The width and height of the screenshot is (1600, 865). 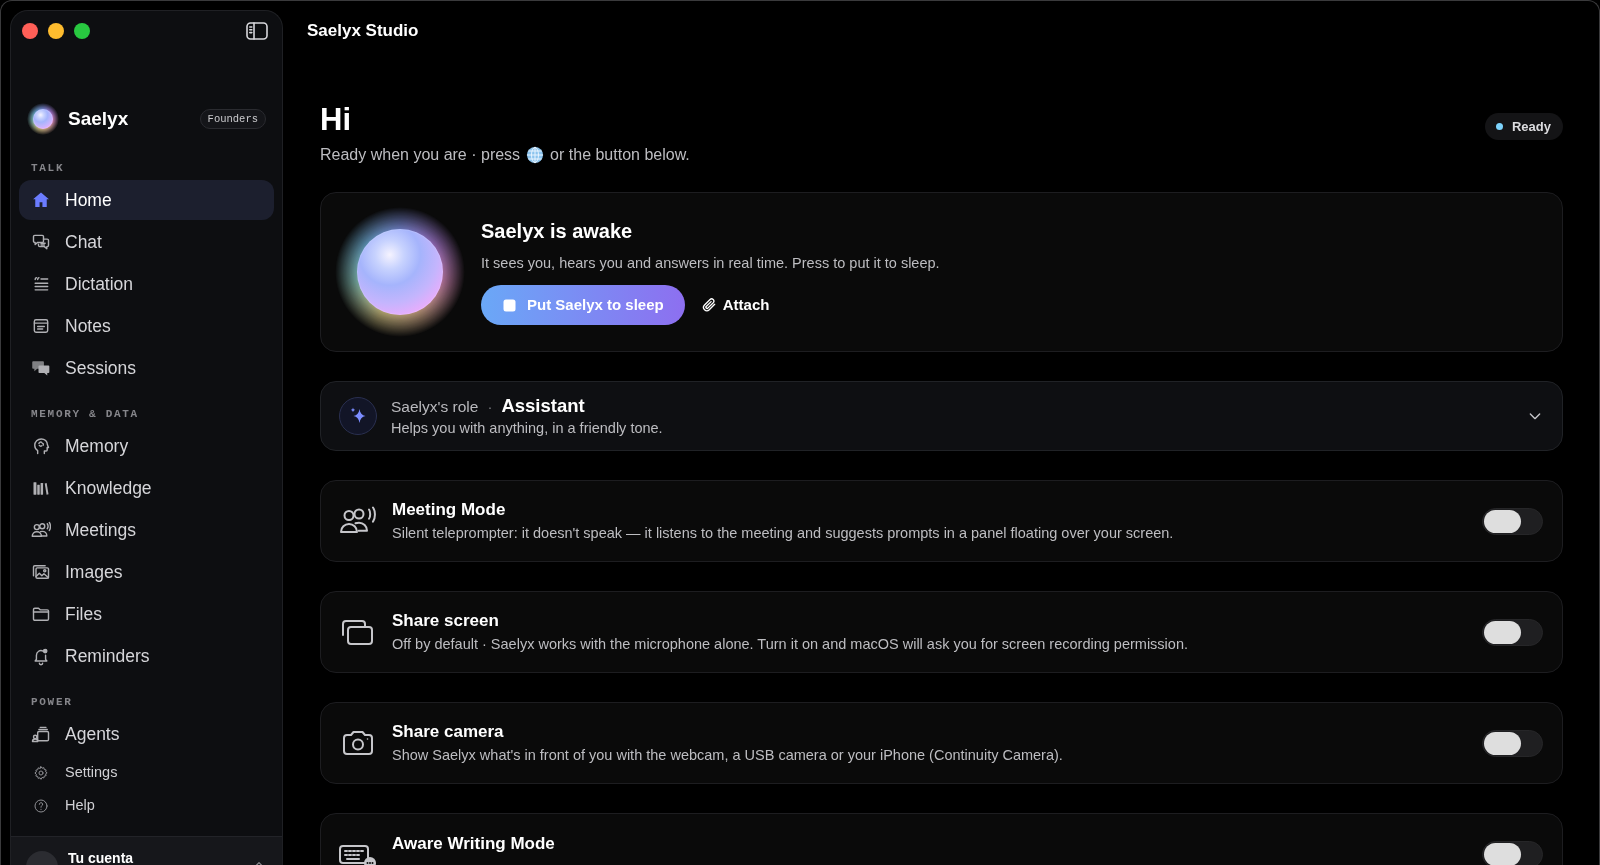 I want to click on sidebar-item: Home, so click(x=146, y=200).